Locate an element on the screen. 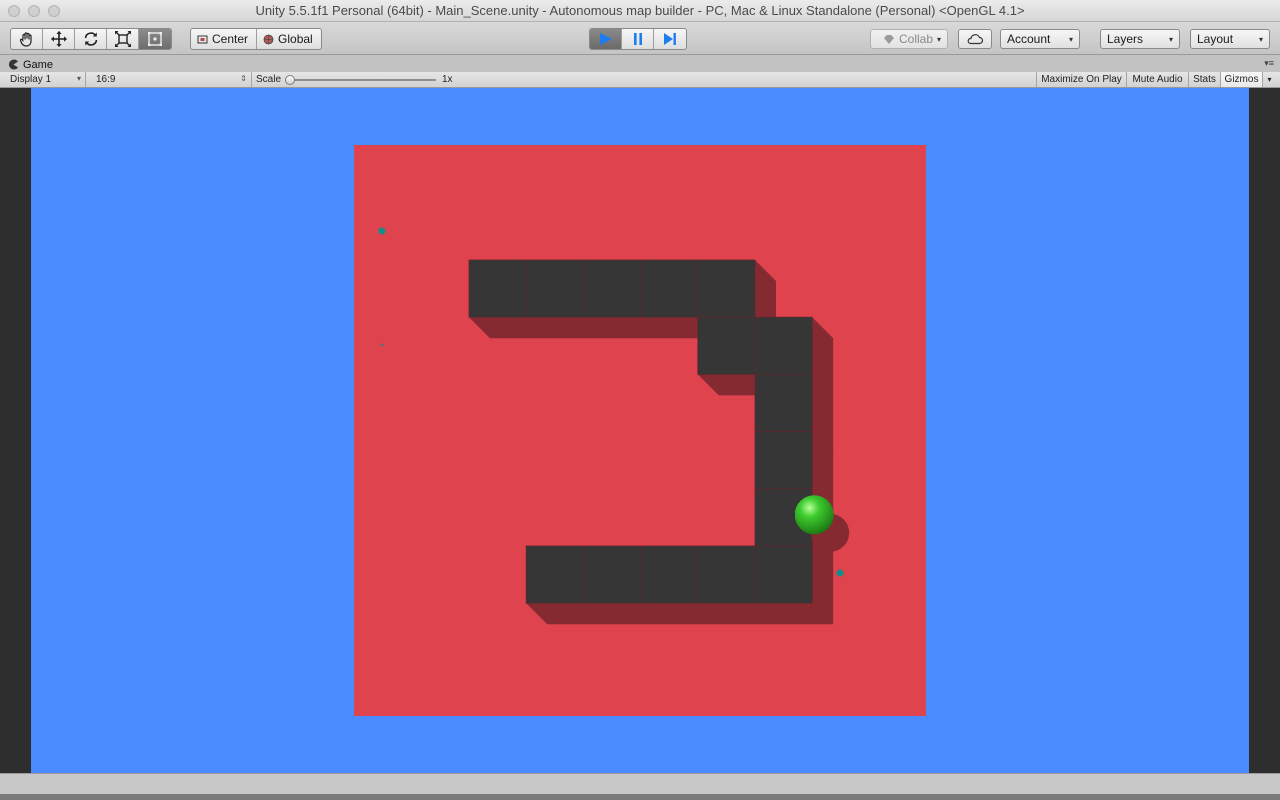 Image resolution: width=1280 pixels, height=800 pixels. hand-icon is located at coordinates (25, 39).